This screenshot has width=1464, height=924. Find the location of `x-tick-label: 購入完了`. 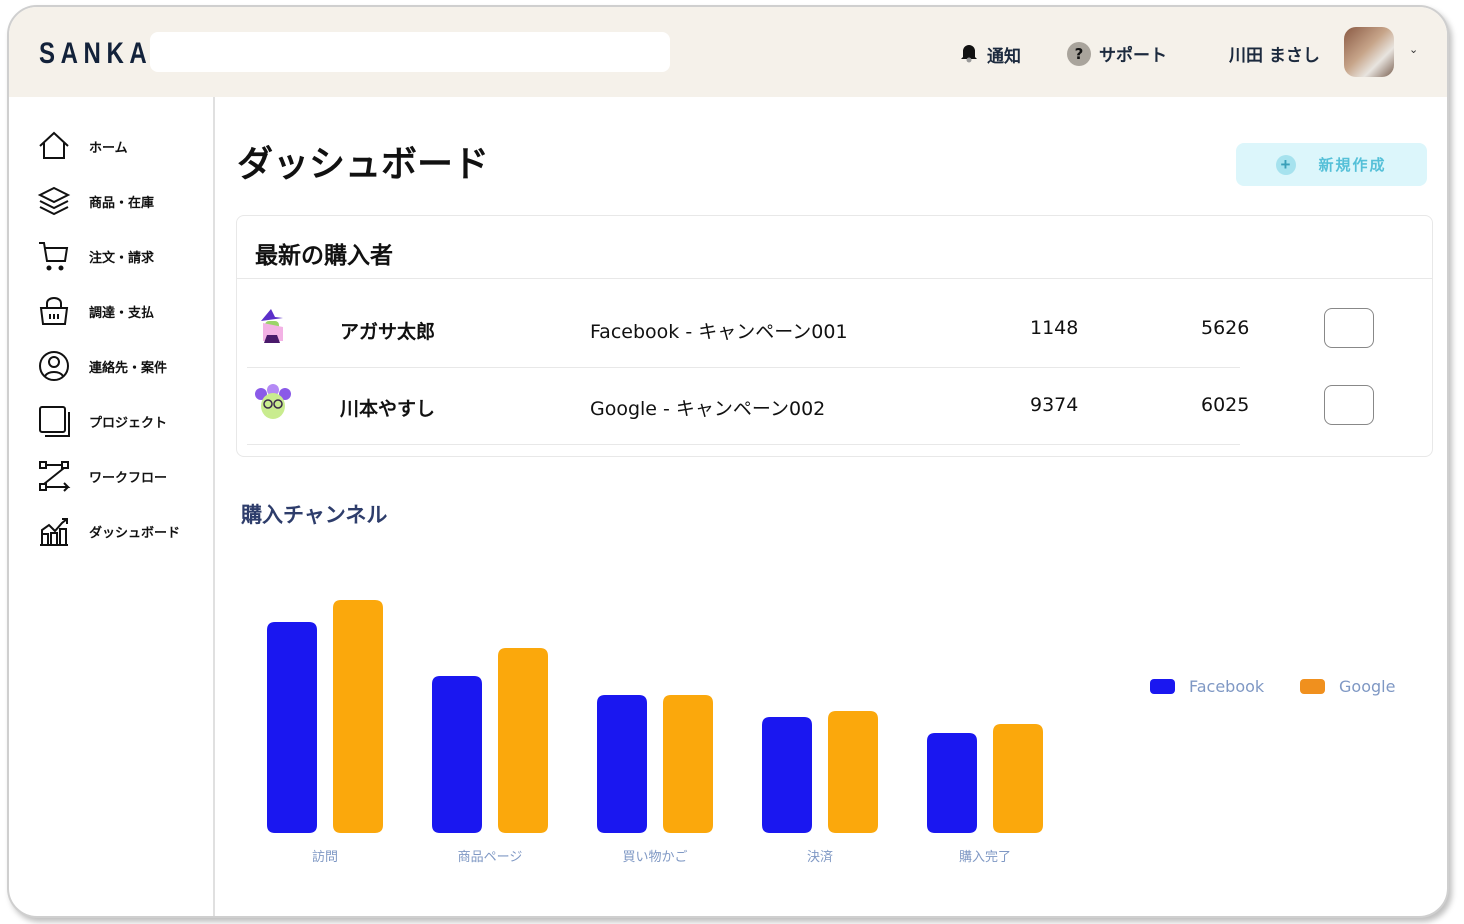

x-tick-label: 購入完了 is located at coordinates (985, 857).